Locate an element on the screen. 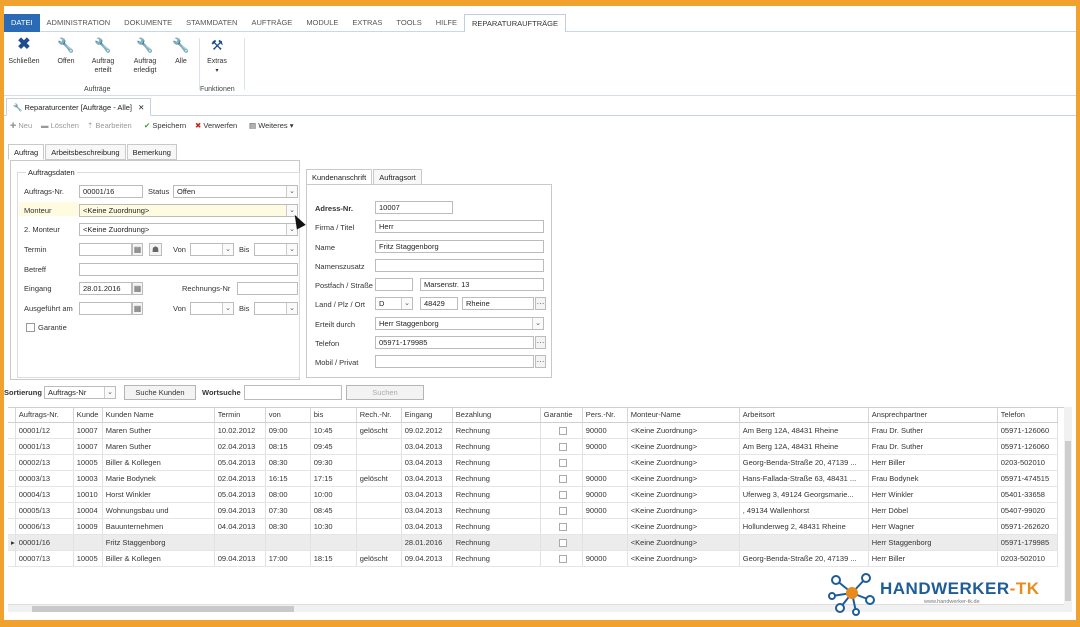  column-header: Auftrags-Nr. is located at coordinates (44, 415).